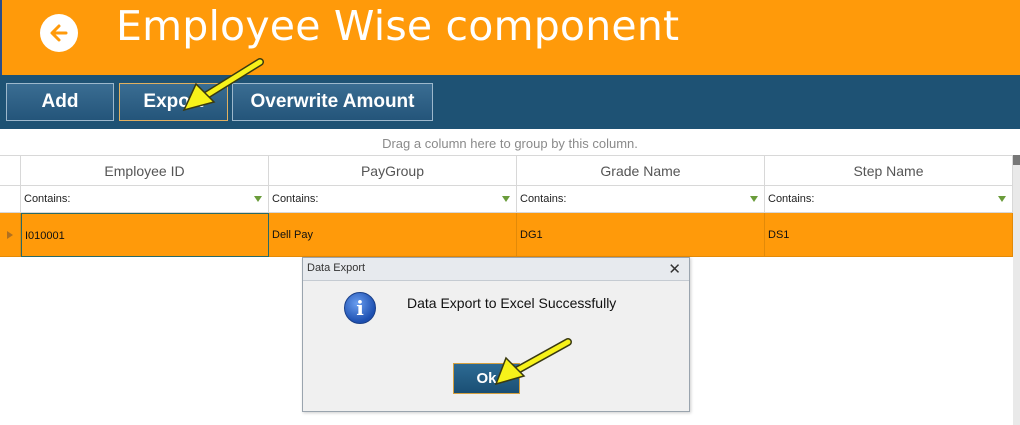 The image size is (1020, 425). I want to click on row-pointer-icon, so click(10, 235).